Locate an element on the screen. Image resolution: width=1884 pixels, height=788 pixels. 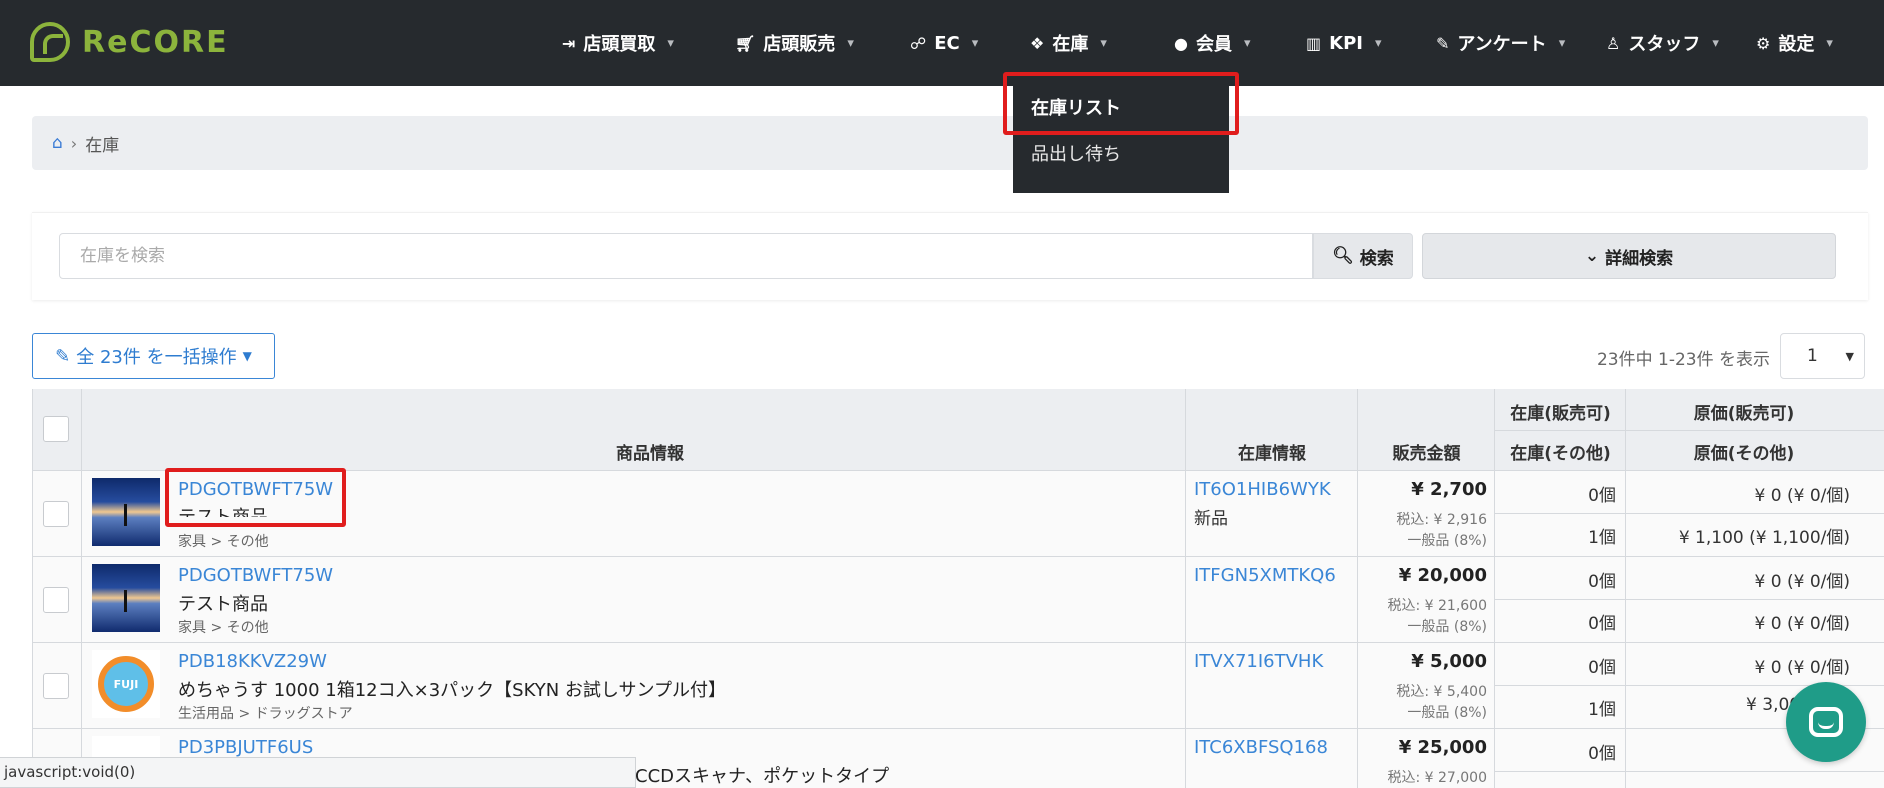
nav-item-inventory: ❖ 在庫 ▾ is located at coordinates (1068, 43).